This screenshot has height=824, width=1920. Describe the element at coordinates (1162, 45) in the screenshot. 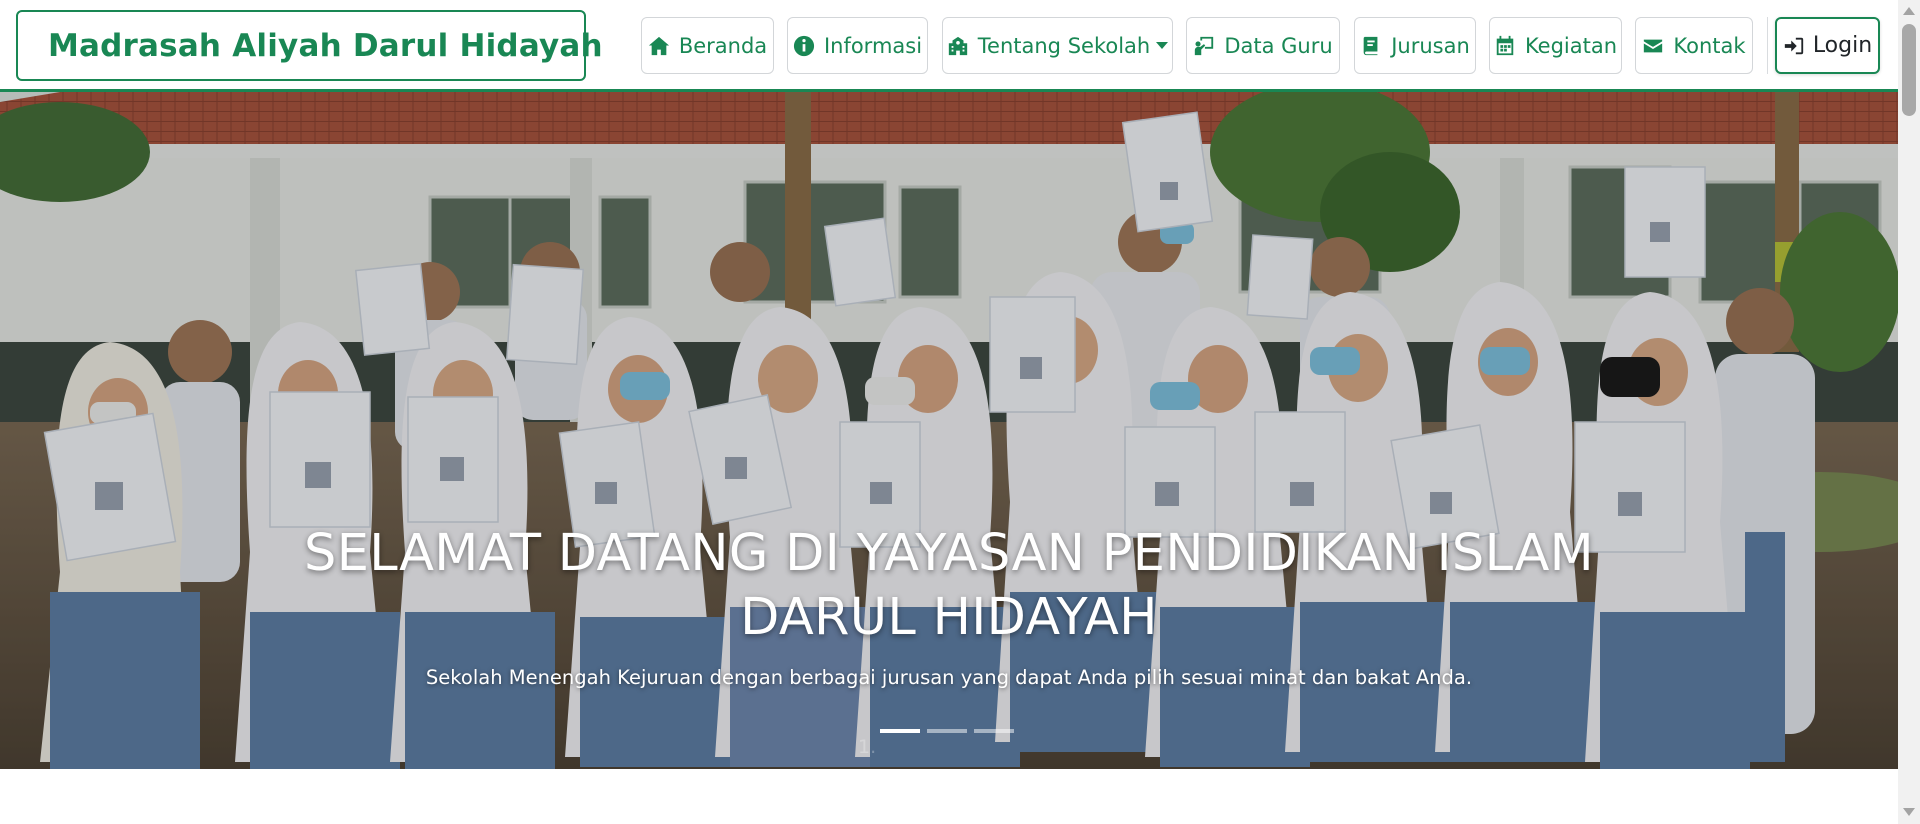

I see `chevron-down-icon` at that location.